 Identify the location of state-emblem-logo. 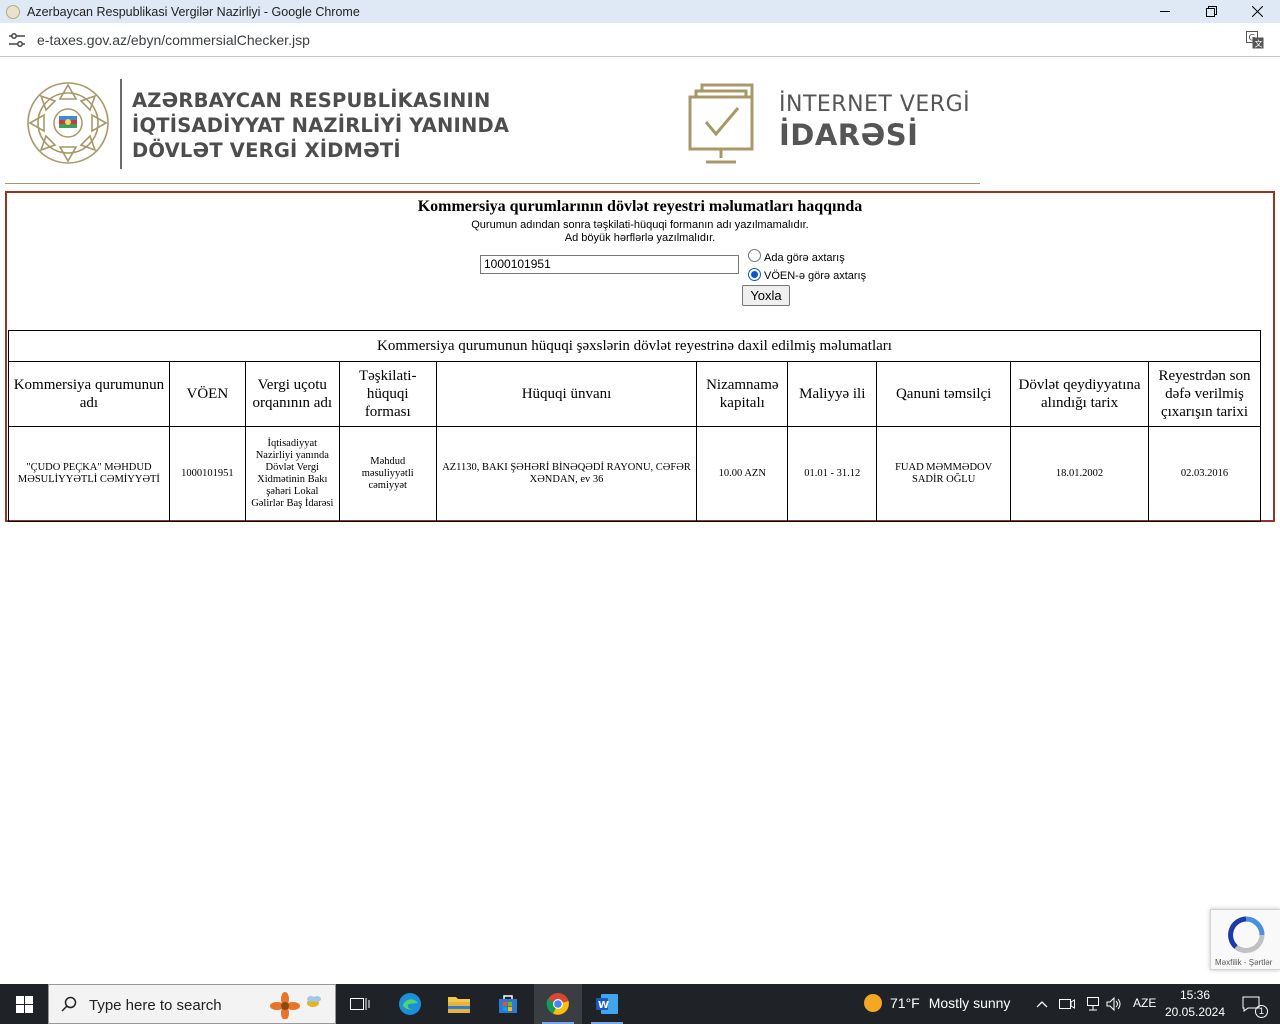
(68, 123).